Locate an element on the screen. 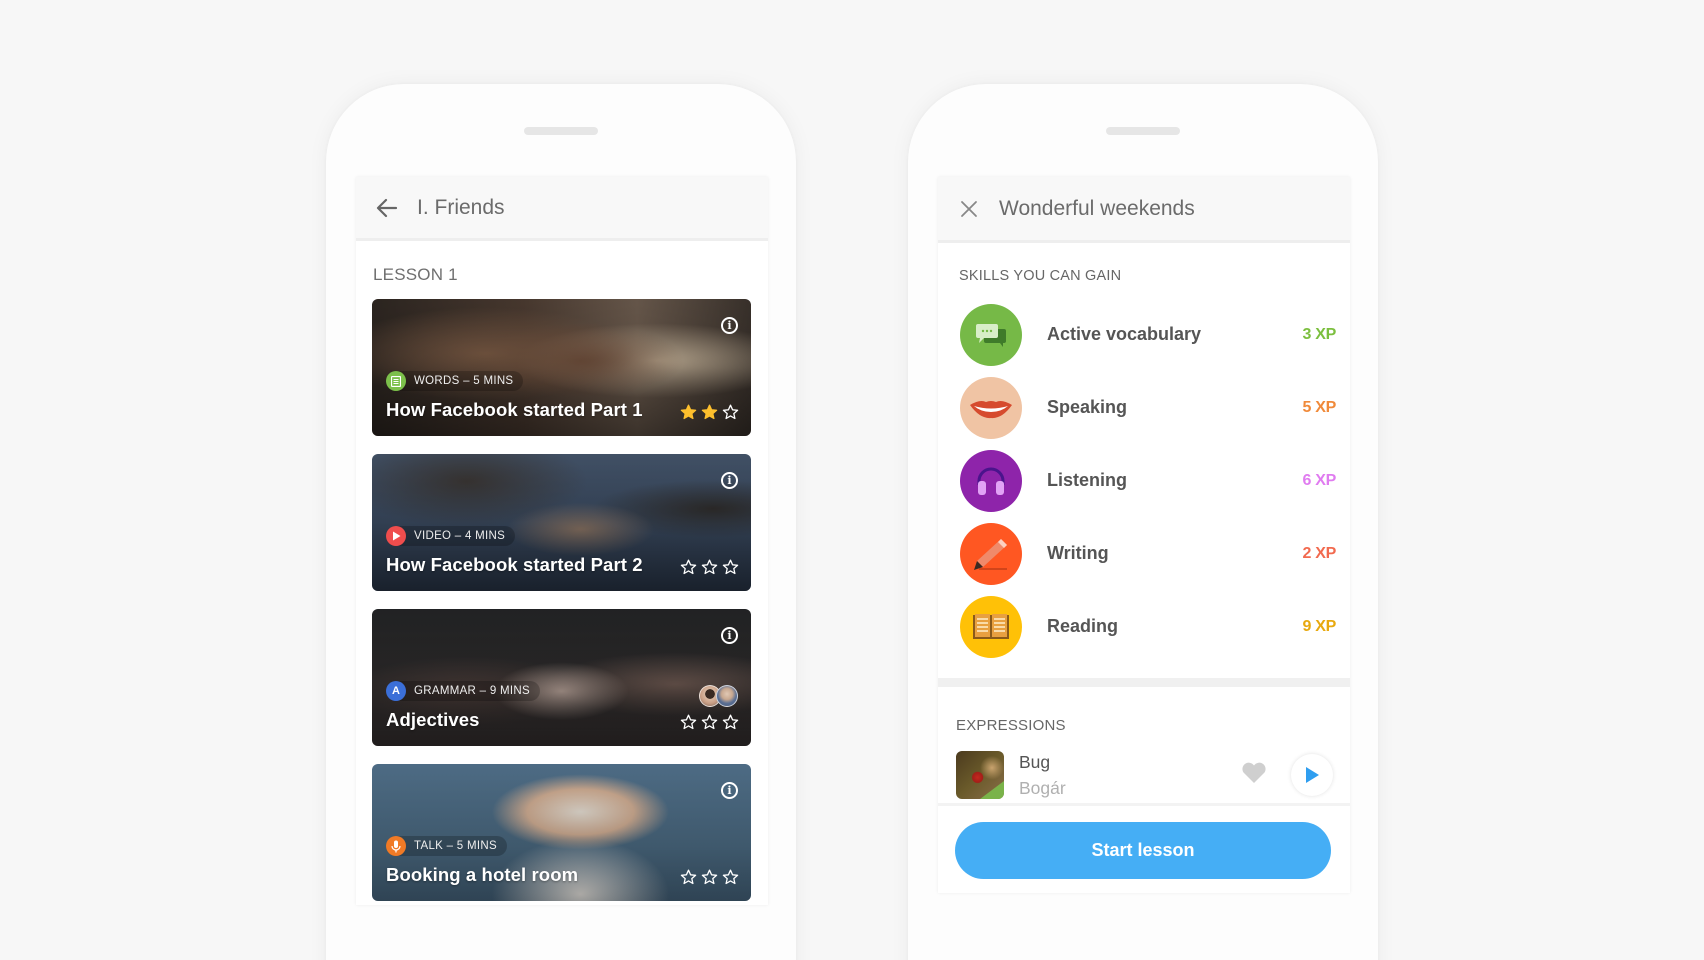  play-audio-button is located at coordinates (1312, 775).